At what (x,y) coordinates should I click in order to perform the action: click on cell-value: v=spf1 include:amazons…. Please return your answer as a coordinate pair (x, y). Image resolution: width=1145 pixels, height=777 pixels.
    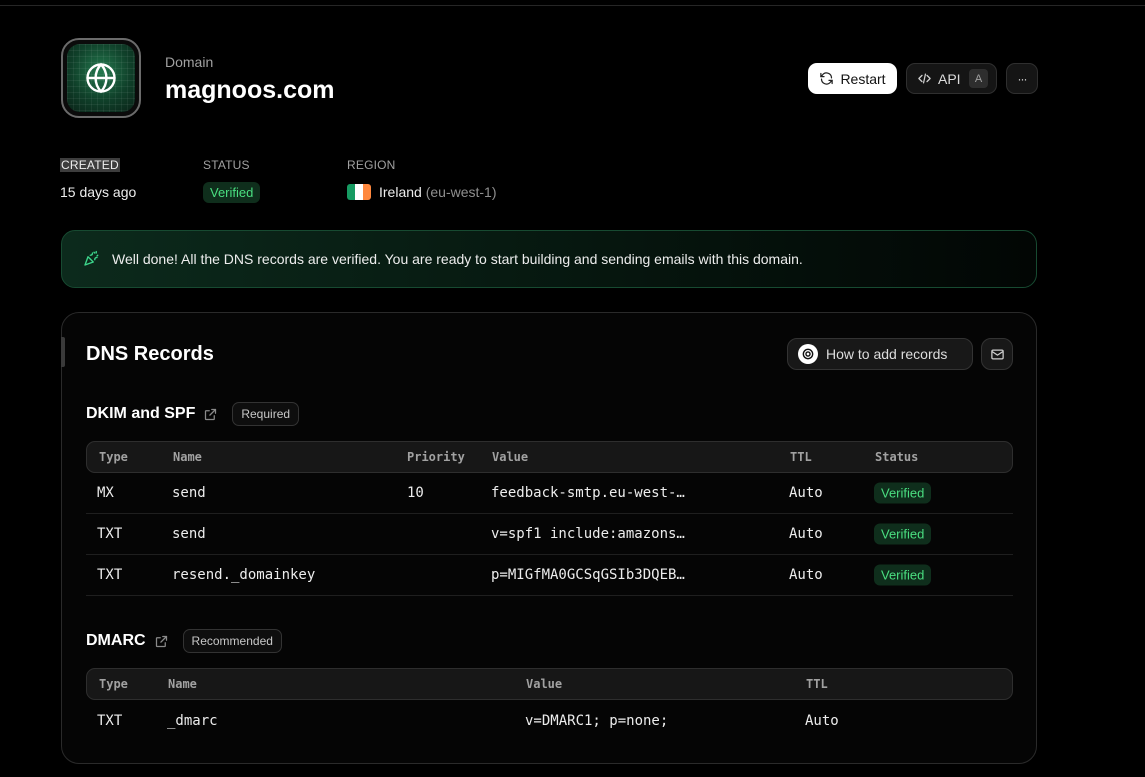
    Looking at the image, I should click on (588, 534).